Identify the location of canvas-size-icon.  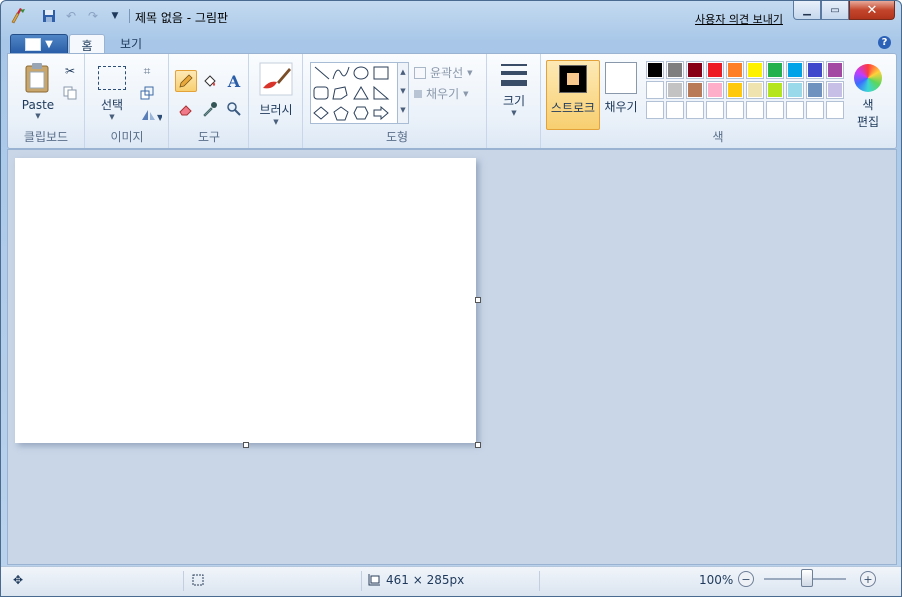
(374, 580).